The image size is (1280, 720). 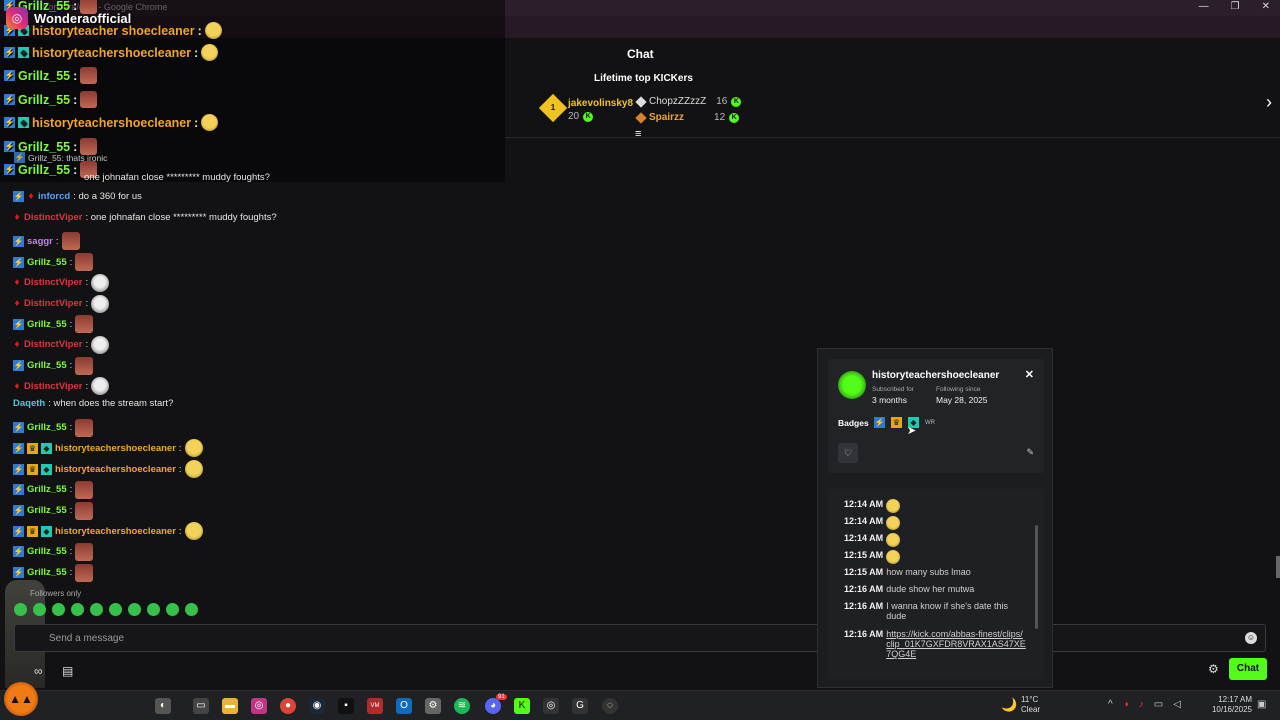 I want to click on send-chat-button: Chat, so click(x=1248, y=669).